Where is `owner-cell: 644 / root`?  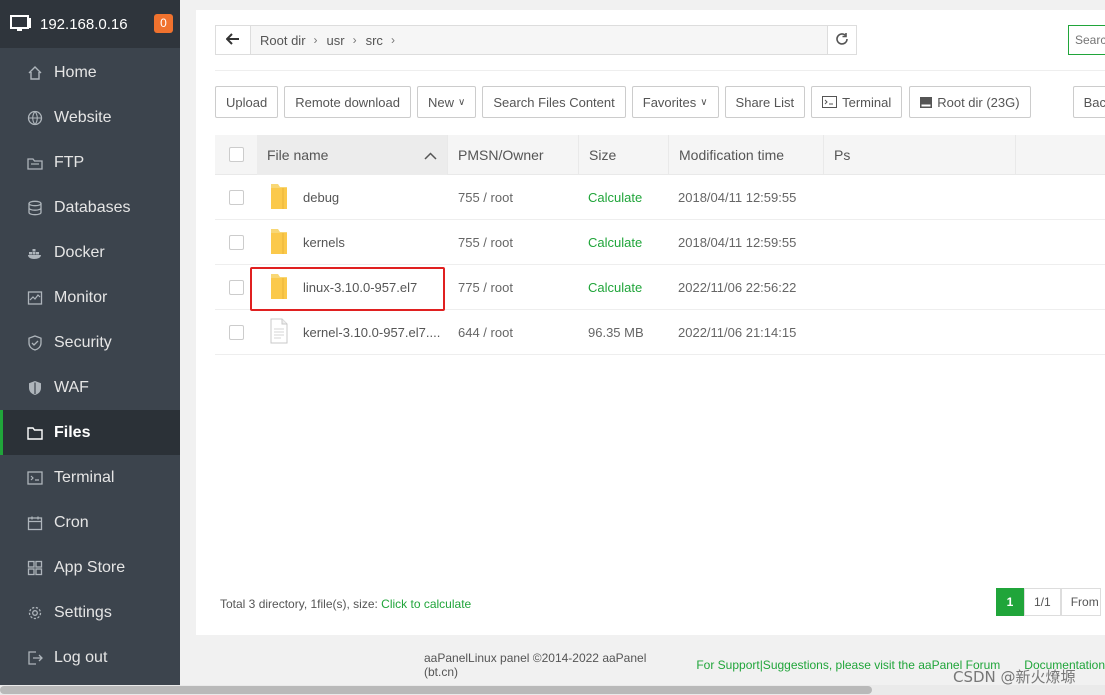 owner-cell: 644 / root is located at coordinates (523, 332).